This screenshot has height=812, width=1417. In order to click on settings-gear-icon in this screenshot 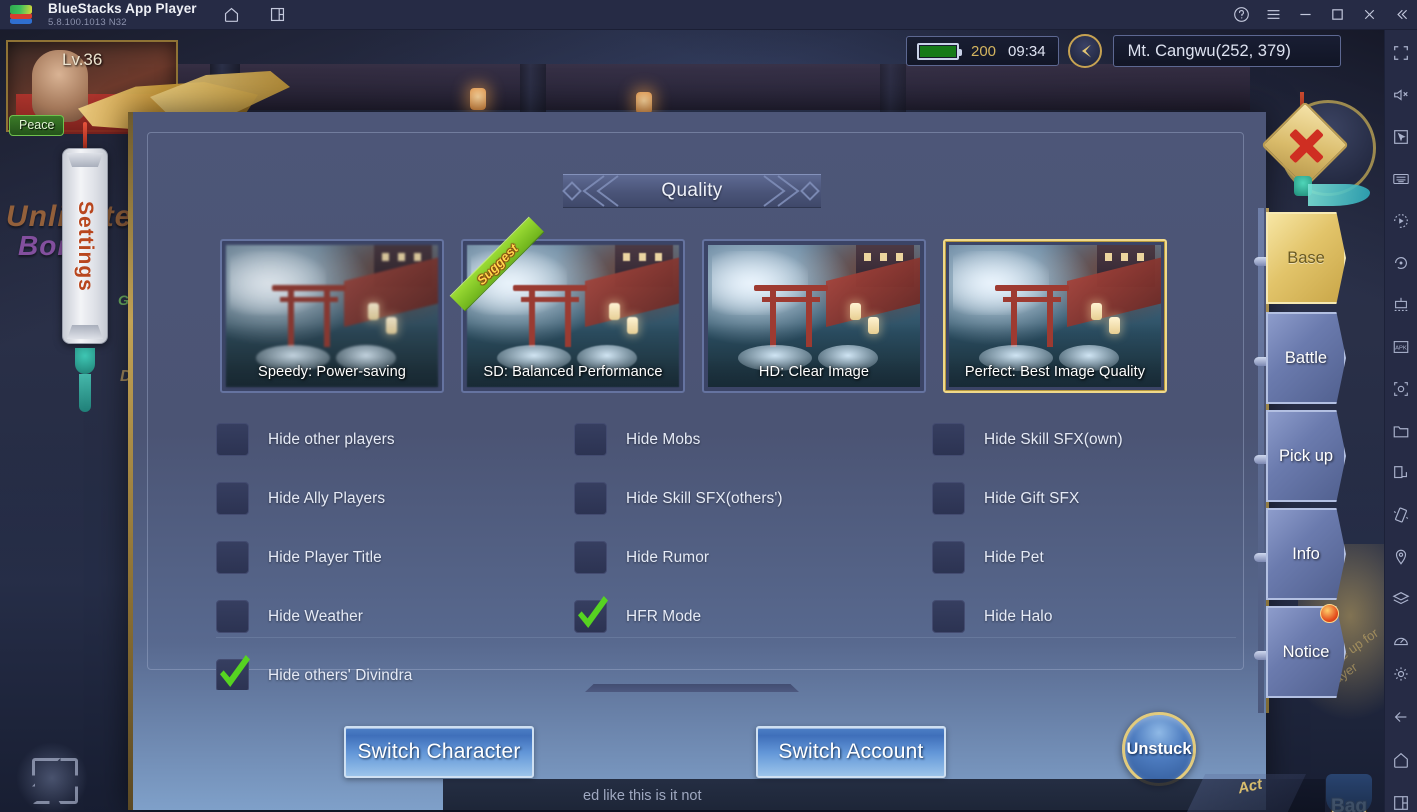, I will do `click(1401, 673)`.